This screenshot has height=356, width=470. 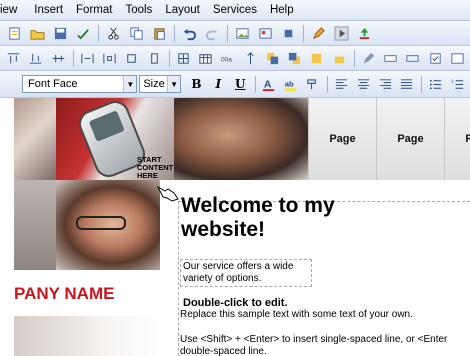 What do you see at coordinates (154, 84) in the screenshot?
I see `font-size-value: Size` at bounding box center [154, 84].